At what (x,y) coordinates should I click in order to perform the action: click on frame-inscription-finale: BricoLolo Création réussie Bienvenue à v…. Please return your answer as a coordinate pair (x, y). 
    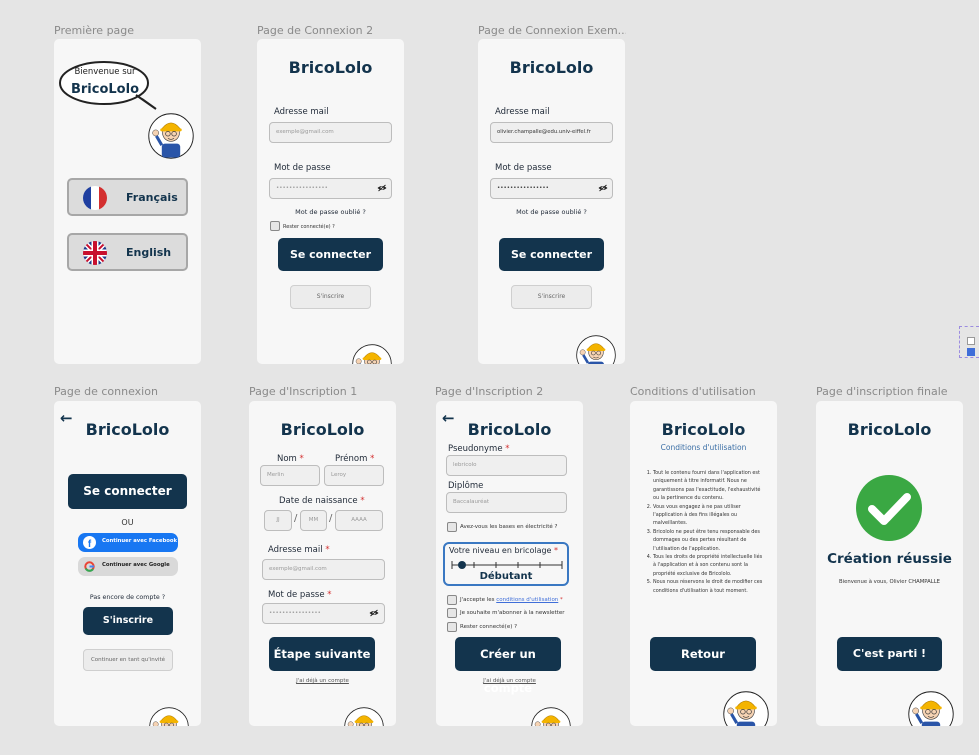
    Looking at the image, I should click on (889, 563).